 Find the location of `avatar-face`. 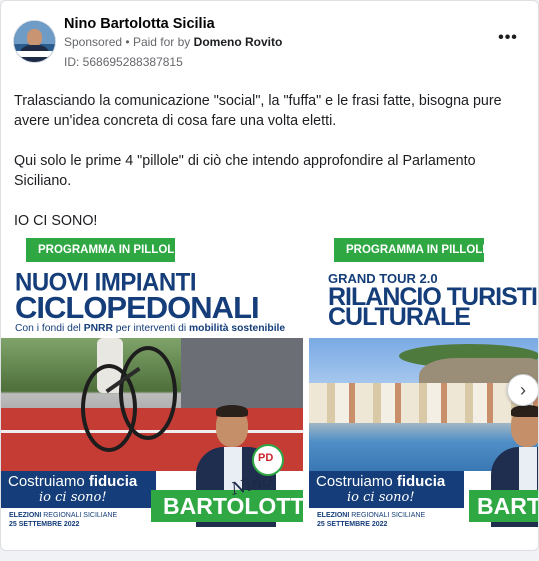

avatar-face is located at coordinates (34, 37).